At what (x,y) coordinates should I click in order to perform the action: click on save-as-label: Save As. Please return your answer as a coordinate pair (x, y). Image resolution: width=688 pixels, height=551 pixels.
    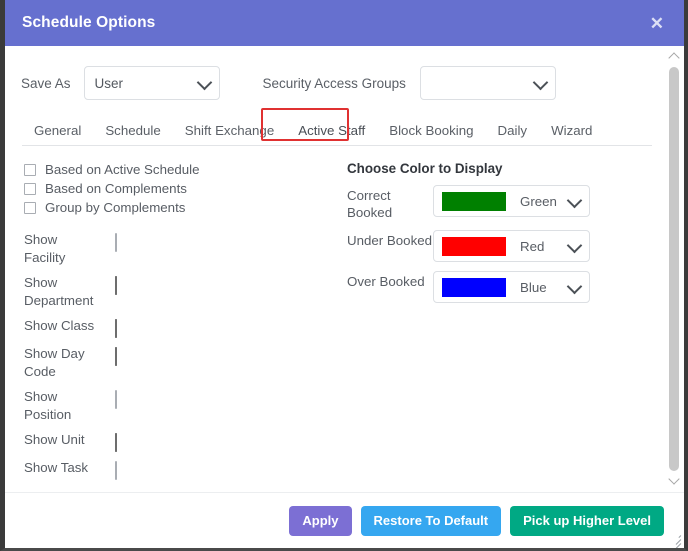
    Looking at the image, I should click on (46, 83).